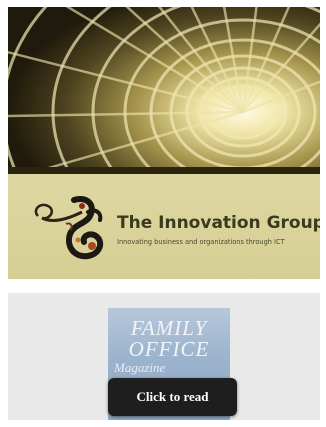  What do you see at coordinates (140, 367) in the screenshot?
I see `cover-script: Magazine` at bounding box center [140, 367].